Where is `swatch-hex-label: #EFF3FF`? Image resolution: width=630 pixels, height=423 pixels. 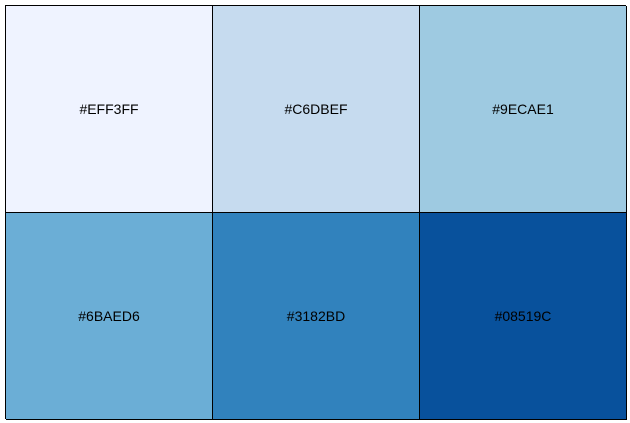 swatch-hex-label: #EFF3FF is located at coordinates (109, 109).